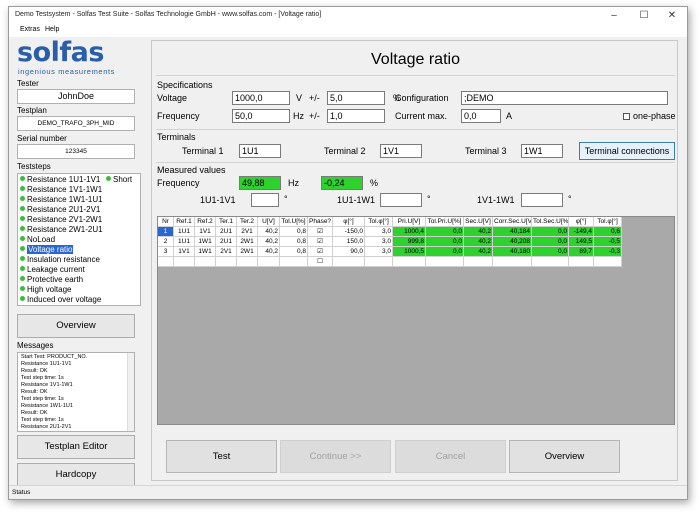  I want to click on list-item: Resistance 2U1-2V1, so click(60, 209).